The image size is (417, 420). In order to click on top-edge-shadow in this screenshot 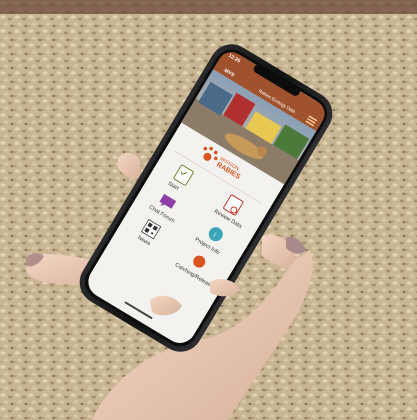, I will do `click(208, 7)`.